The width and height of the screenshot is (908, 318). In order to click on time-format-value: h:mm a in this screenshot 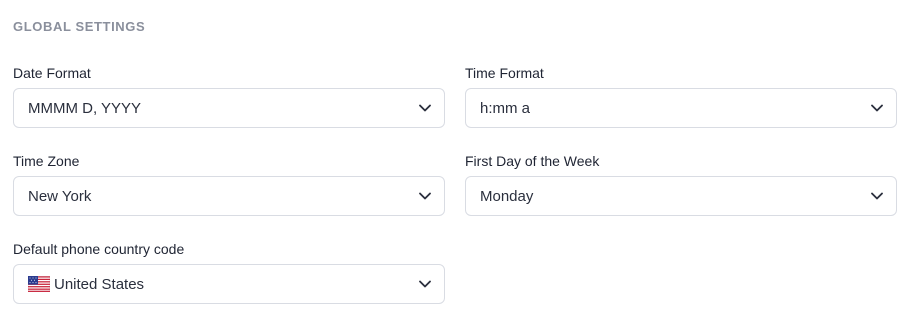, I will do `click(505, 108)`.